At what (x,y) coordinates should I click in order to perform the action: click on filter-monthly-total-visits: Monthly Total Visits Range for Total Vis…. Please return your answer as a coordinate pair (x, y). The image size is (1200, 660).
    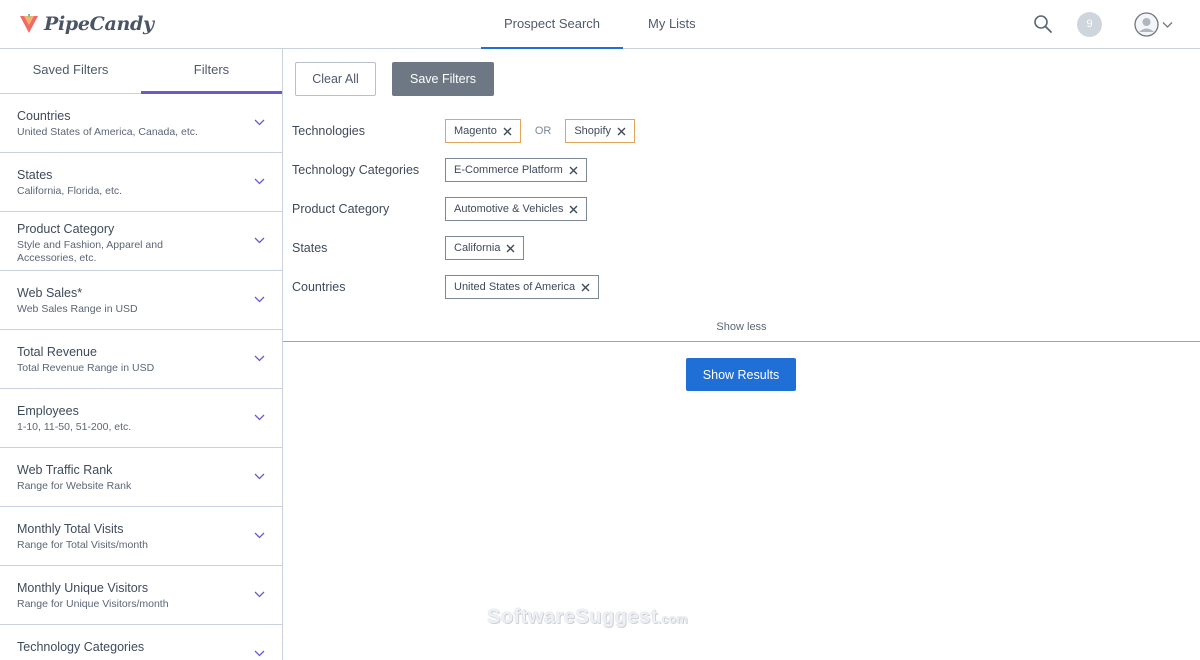
    Looking at the image, I should click on (141, 536).